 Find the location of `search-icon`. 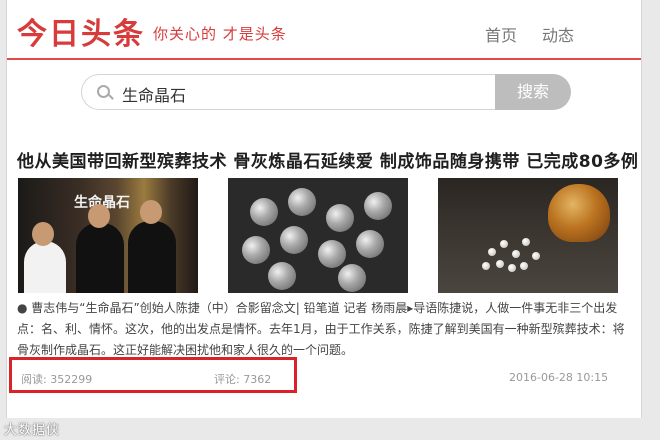

search-icon is located at coordinates (103, 91).